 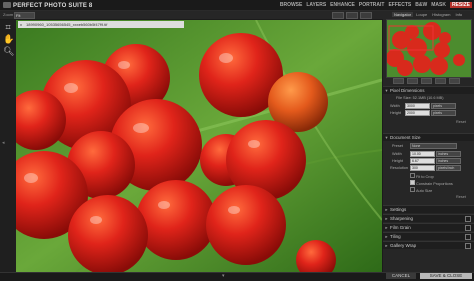 What do you see at coordinates (8, 146) in the screenshot?
I see `tool-strip` at bounding box center [8, 146].